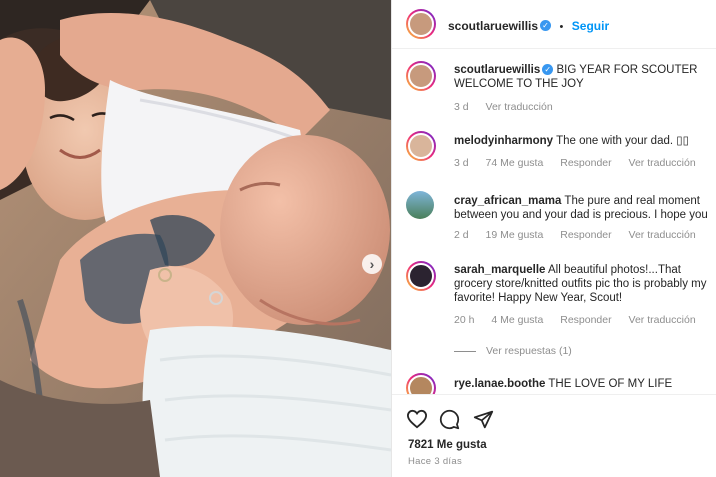  What do you see at coordinates (517, 320) in the screenshot?
I see `comment-likes: 4 Me gusta` at bounding box center [517, 320].